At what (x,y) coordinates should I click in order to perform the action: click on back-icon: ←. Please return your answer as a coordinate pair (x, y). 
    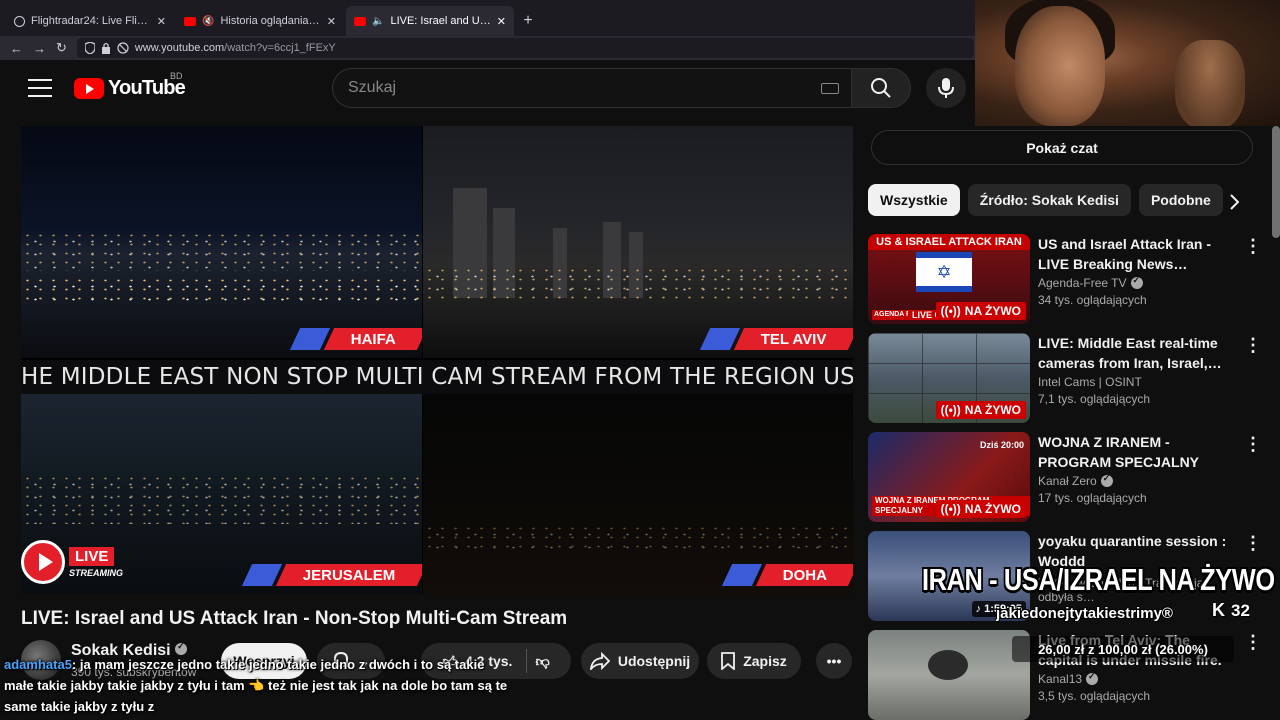
    Looking at the image, I should click on (16, 48).